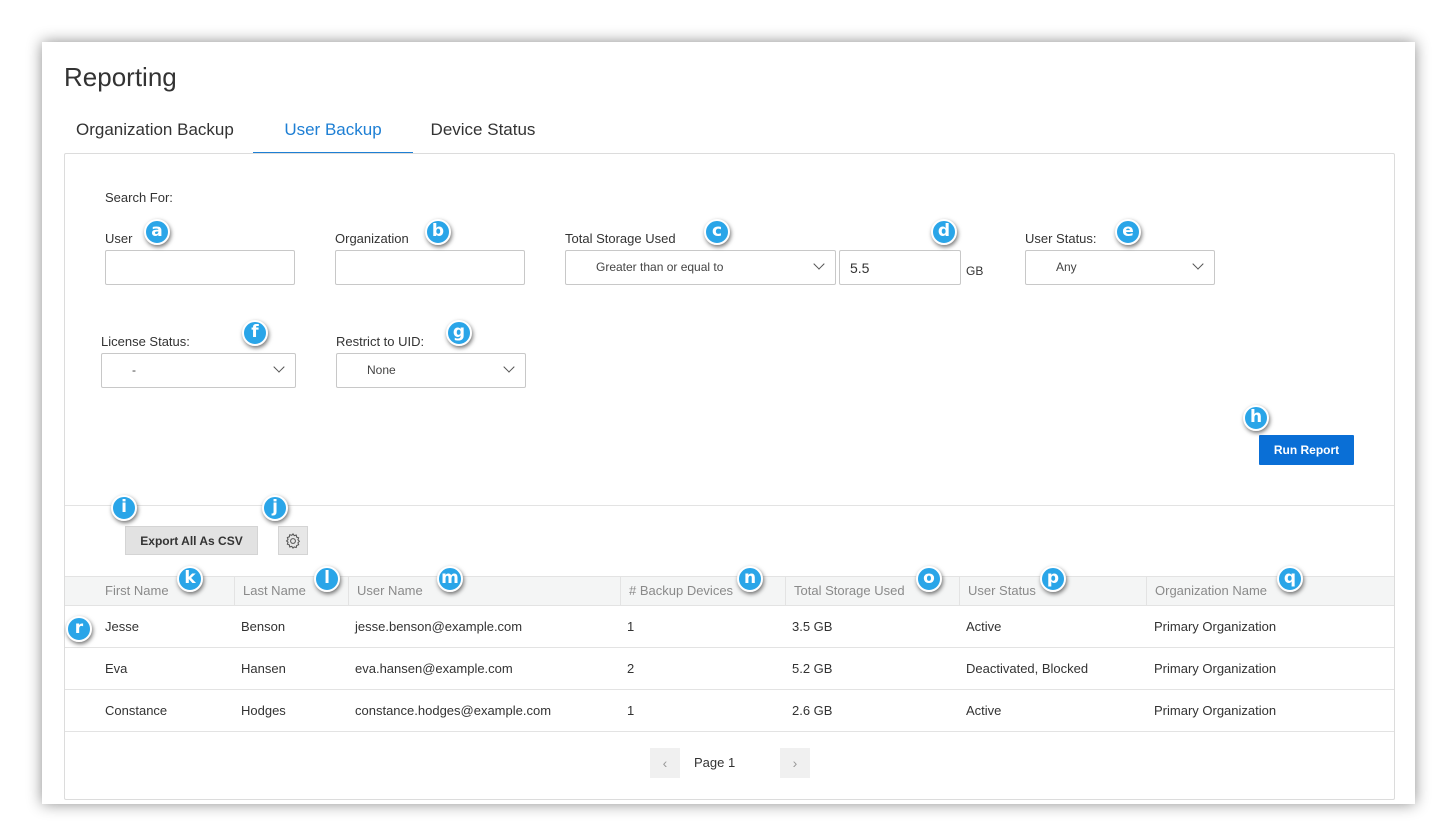  Describe the element at coordinates (157, 232) in the screenshot. I see `callout-badge-a: a` at that location.